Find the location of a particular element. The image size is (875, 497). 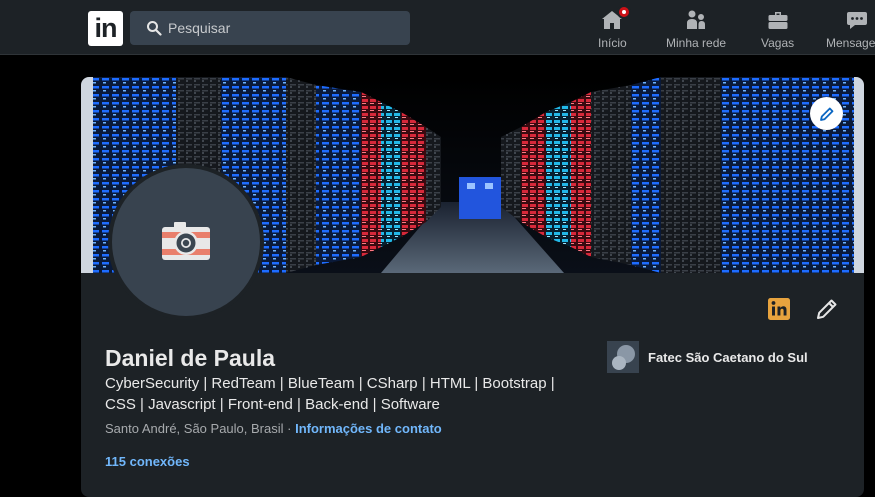

school-name: Fatec São Caetano do Sul is located at coordinates (728, 357).